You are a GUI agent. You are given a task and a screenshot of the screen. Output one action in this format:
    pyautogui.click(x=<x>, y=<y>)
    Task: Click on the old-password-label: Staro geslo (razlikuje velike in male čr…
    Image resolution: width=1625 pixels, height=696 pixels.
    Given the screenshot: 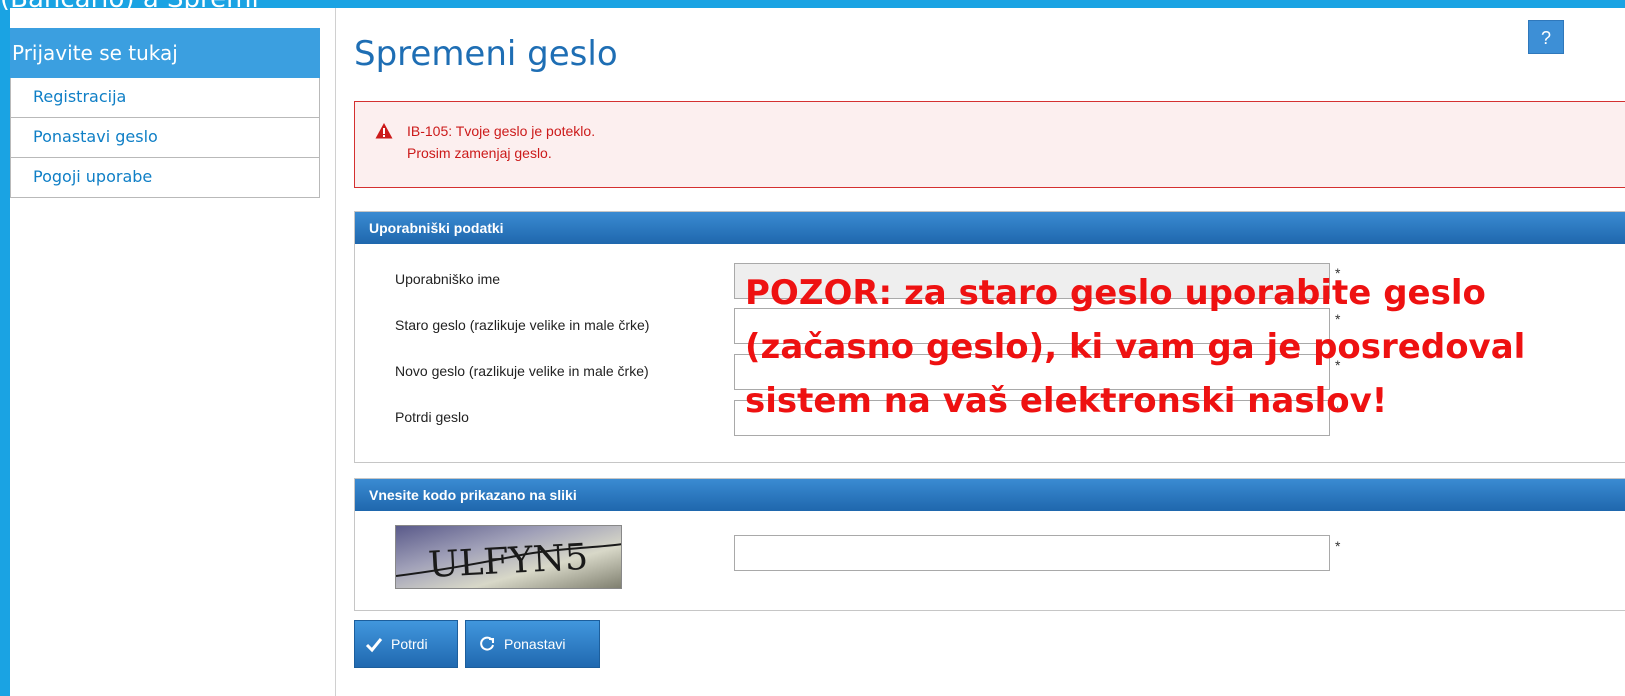 What is the action you would take?
    pyautogui.click(x=522, y=325)
    